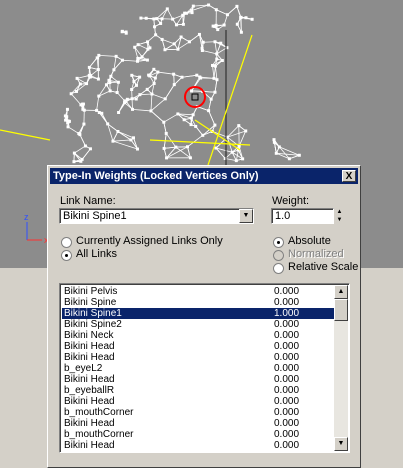 This screenshot has width=403, height=468. I want to click on weight-spinner: ▲ ▼, so click(339, 216).